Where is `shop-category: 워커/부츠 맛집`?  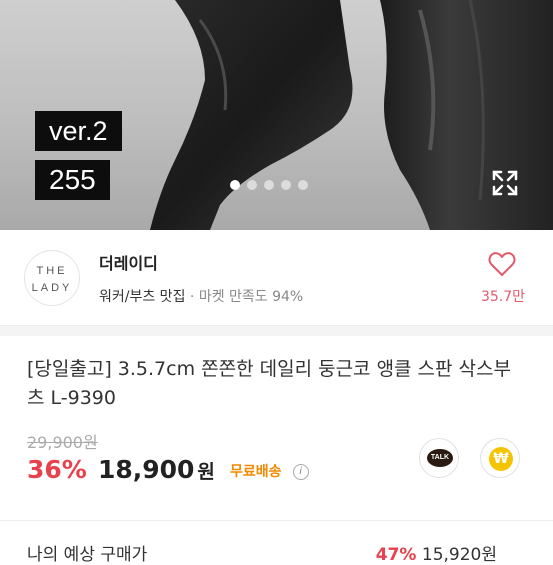
shop-category: 워커/부츠 맛집 is located at coordinates (142, 297).